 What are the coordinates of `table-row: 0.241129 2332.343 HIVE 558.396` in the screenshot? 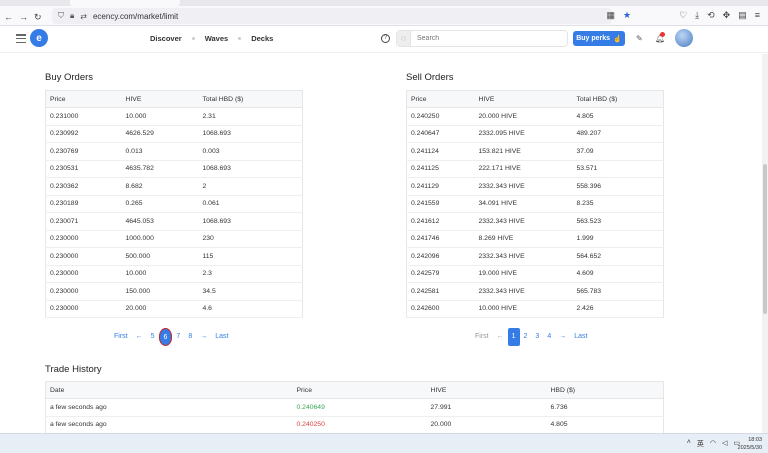 It's located at (535, 186).